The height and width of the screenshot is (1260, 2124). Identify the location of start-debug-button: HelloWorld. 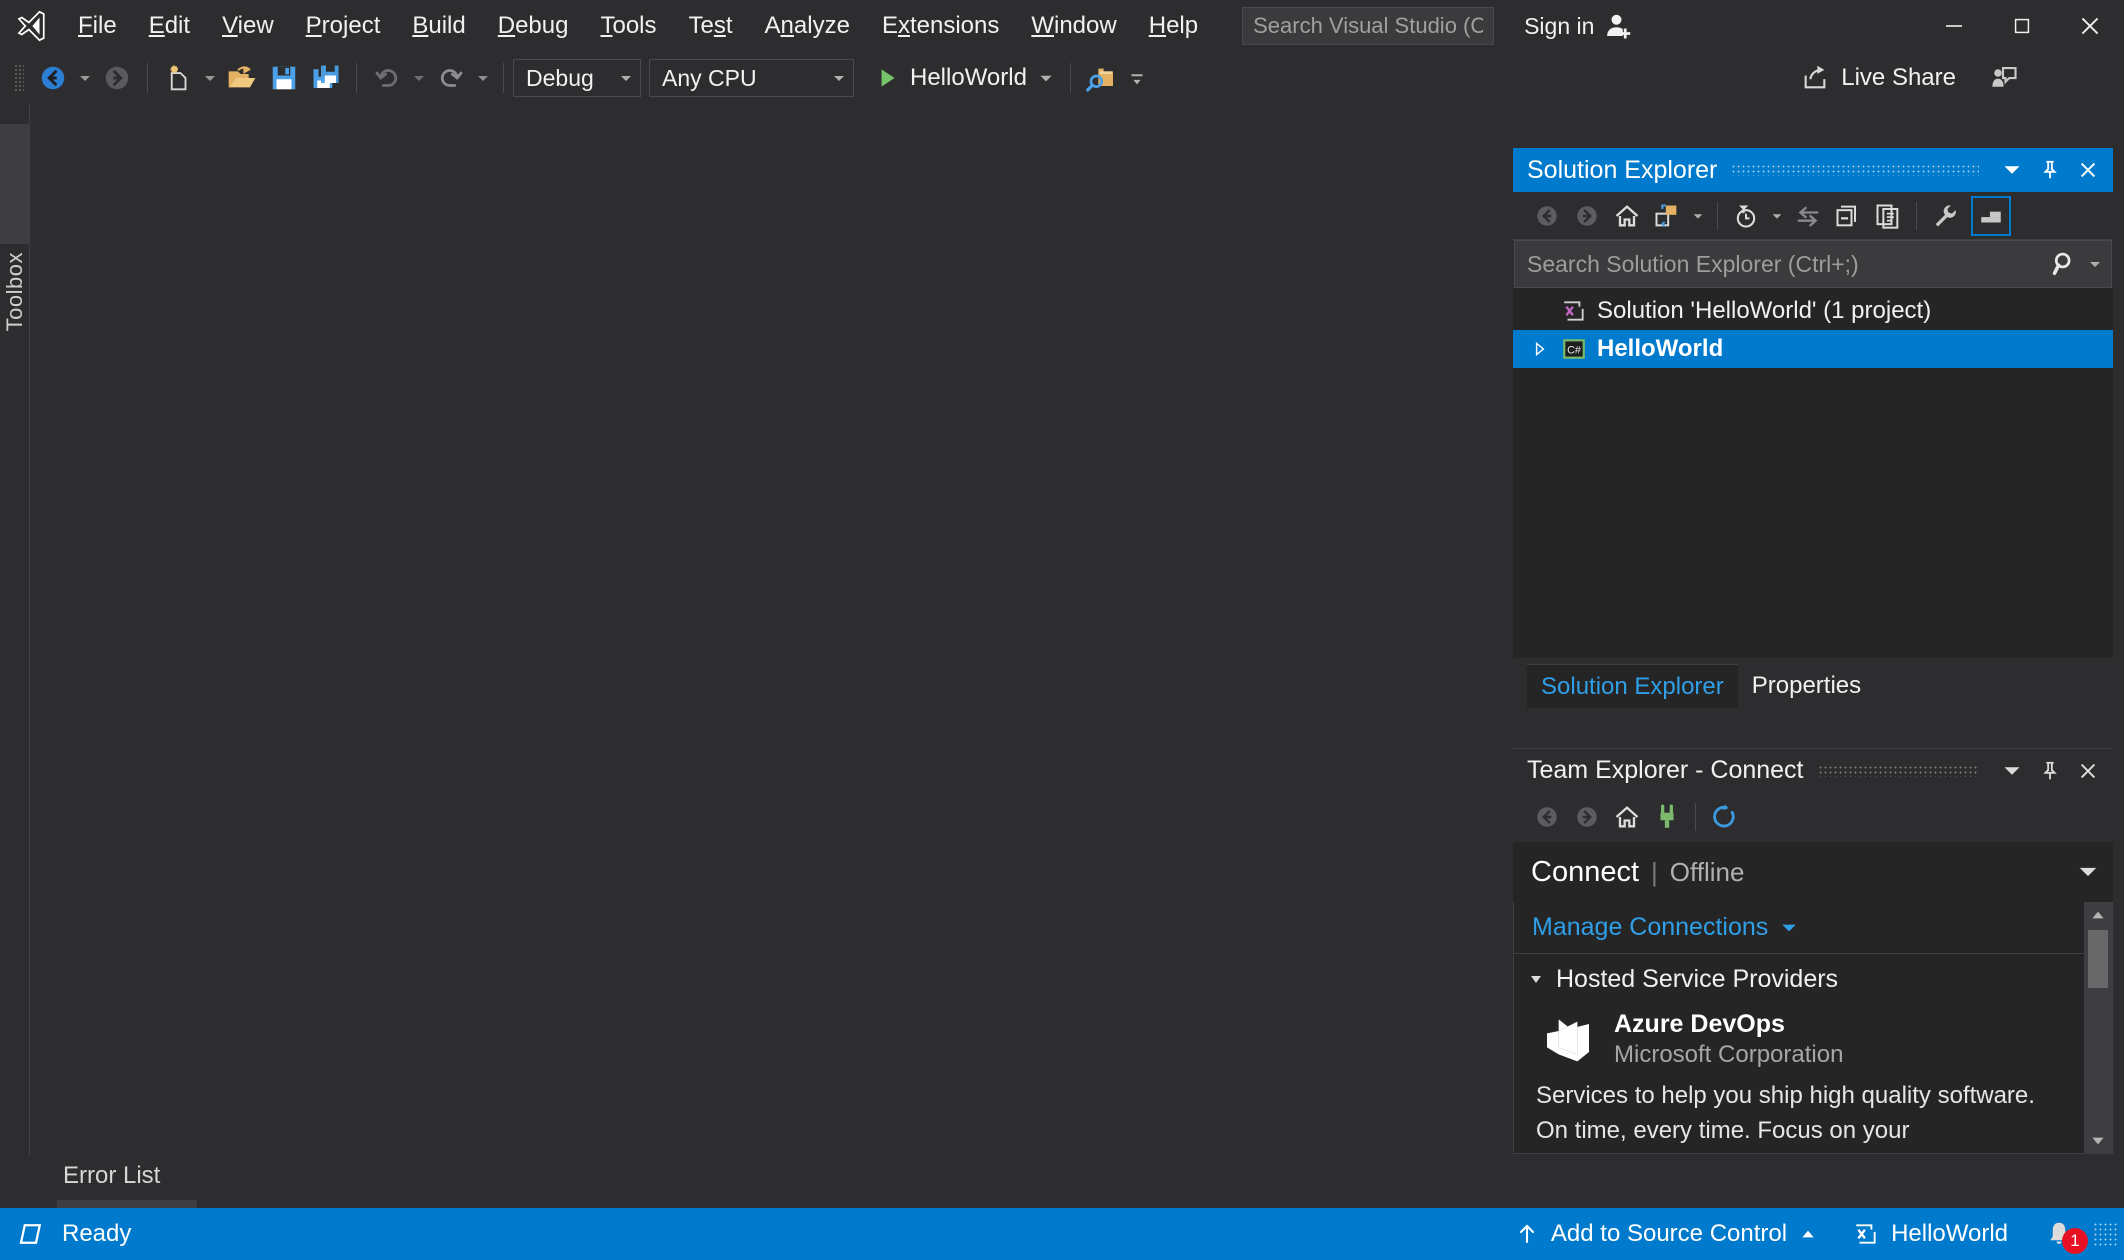
(964, 78).